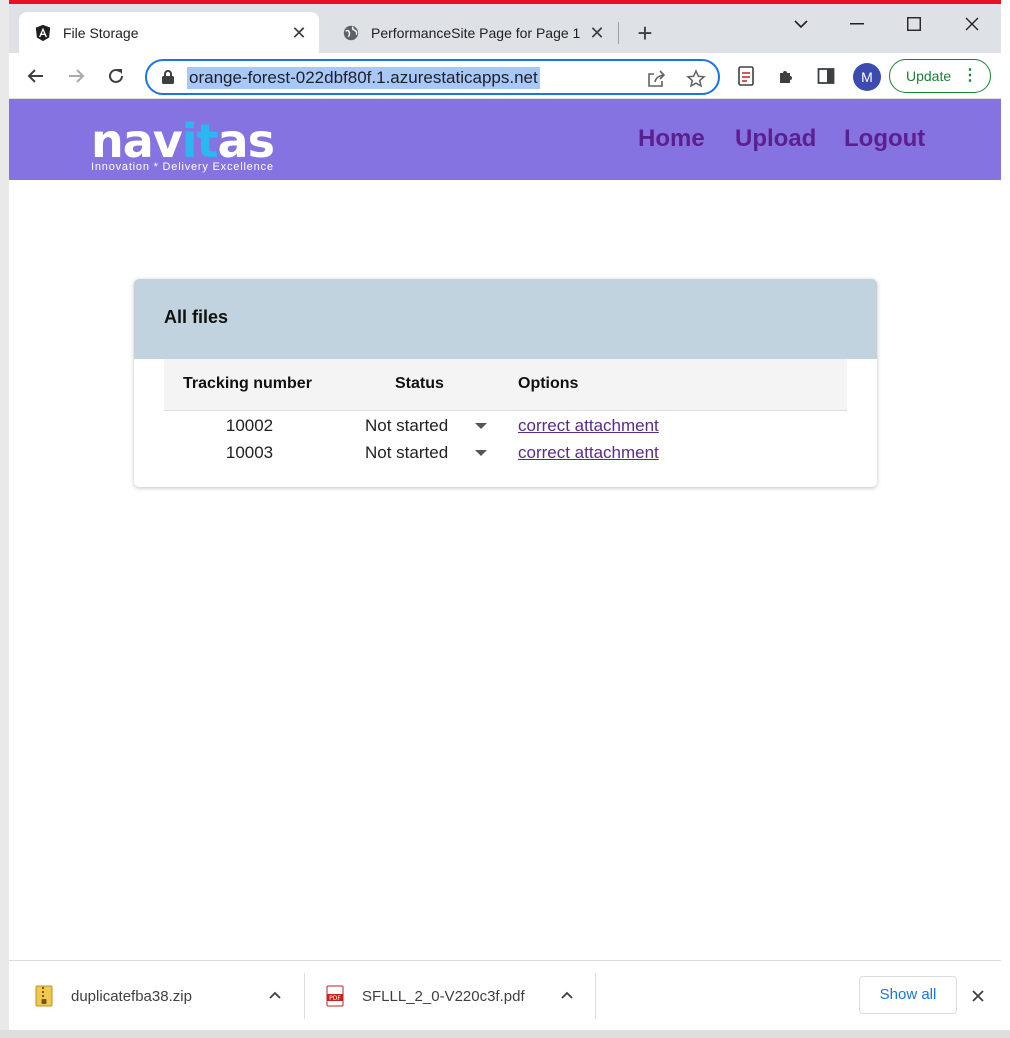 This screenshot has height=1038, width=1010. Describe the element at coordinates (168, 79) in the screenshot. I see `lock-icon` at that location.